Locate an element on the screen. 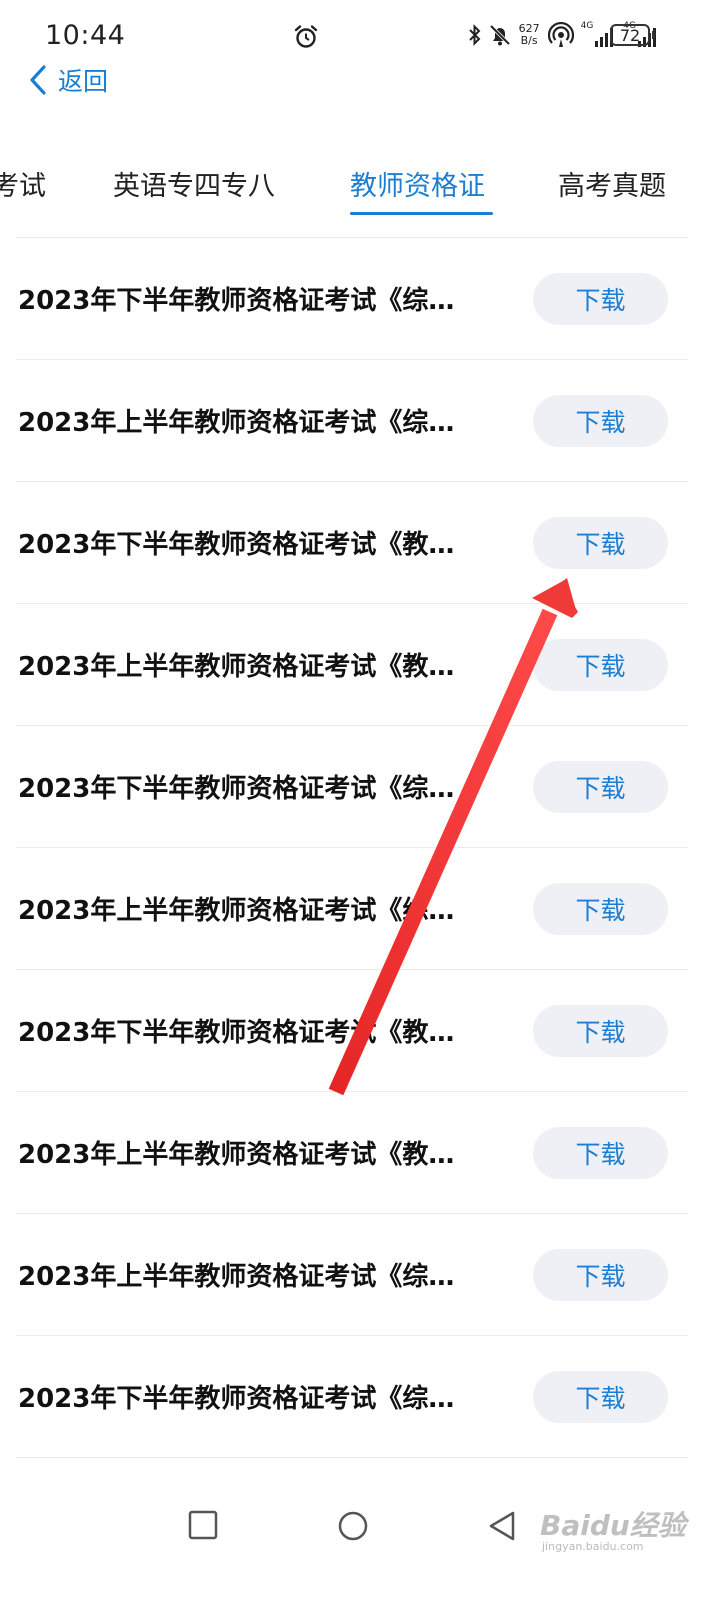 This screenshot has height=1600, width=719. chevron-left-icon is located at coordinates (38, 80).